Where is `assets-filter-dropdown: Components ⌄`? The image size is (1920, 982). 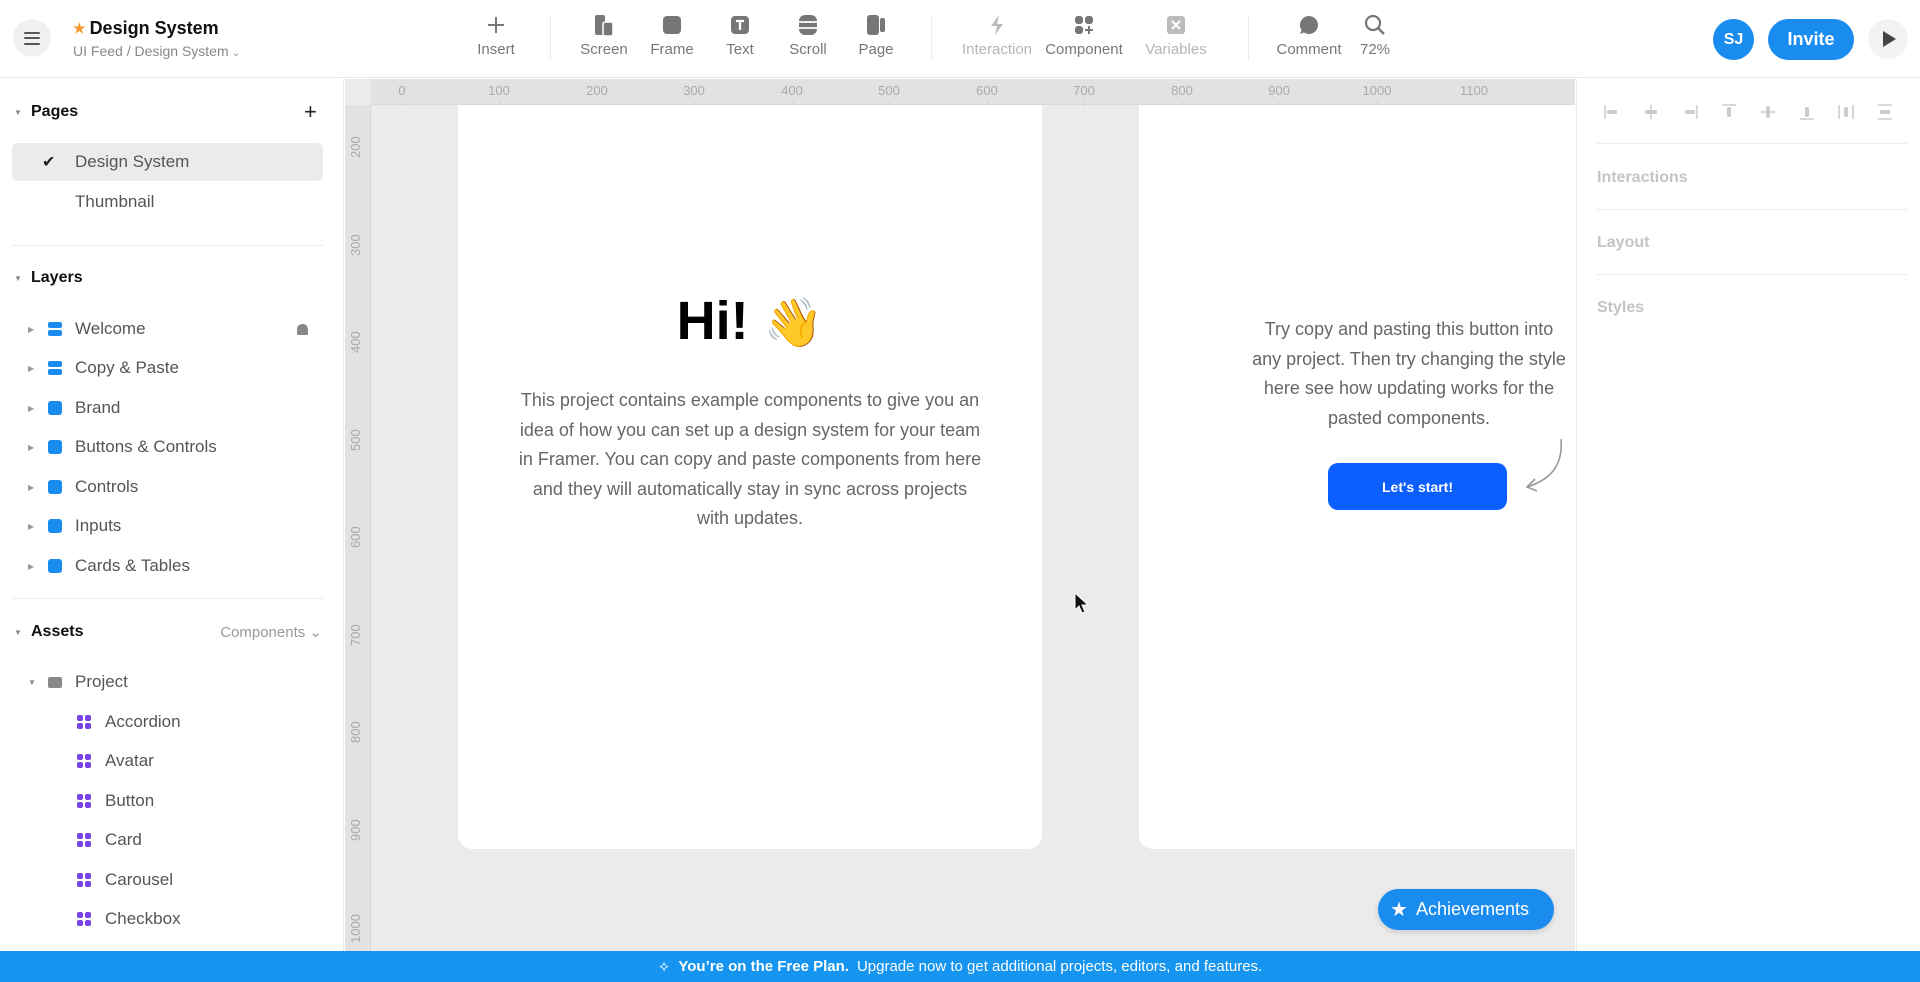
assets-filter-dropdown: Components ⌄ is located at coordinates (271, 632).